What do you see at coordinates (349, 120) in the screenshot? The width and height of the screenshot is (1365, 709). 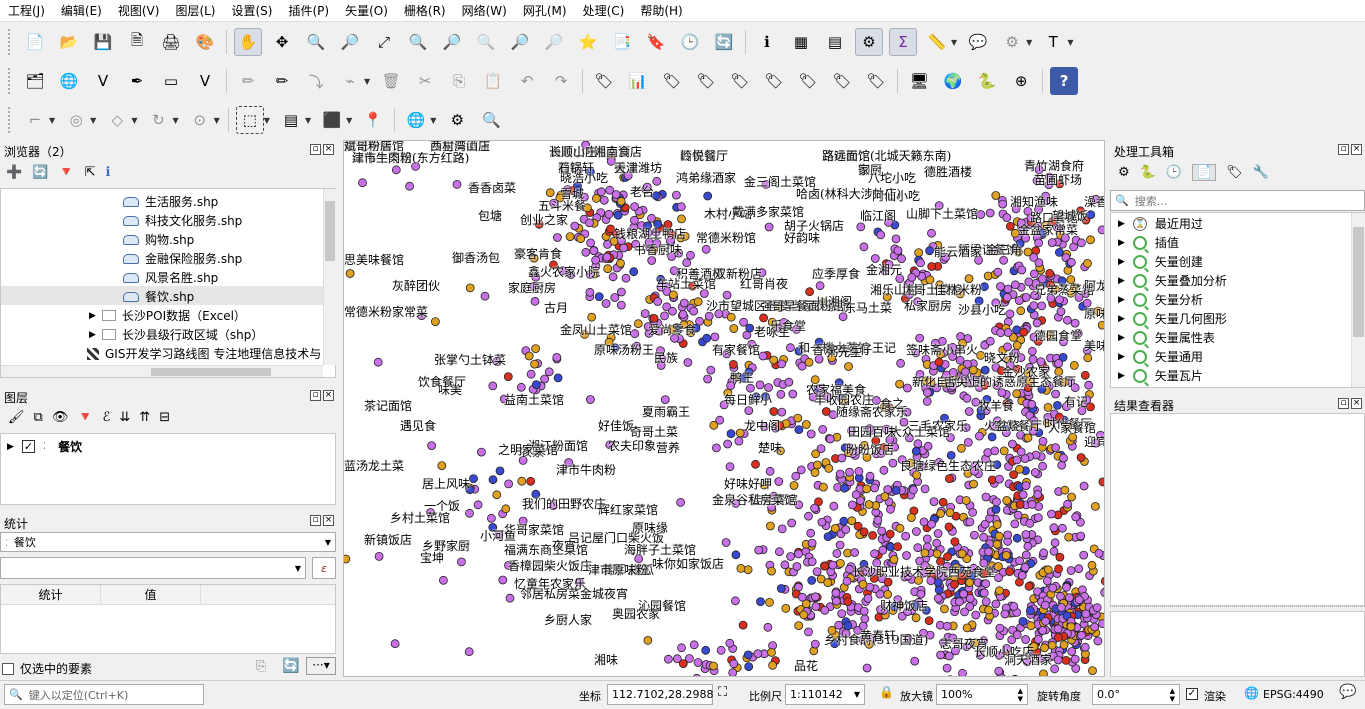 I see `chevron-down-icon: ▼` at bounding box center [349, 120].